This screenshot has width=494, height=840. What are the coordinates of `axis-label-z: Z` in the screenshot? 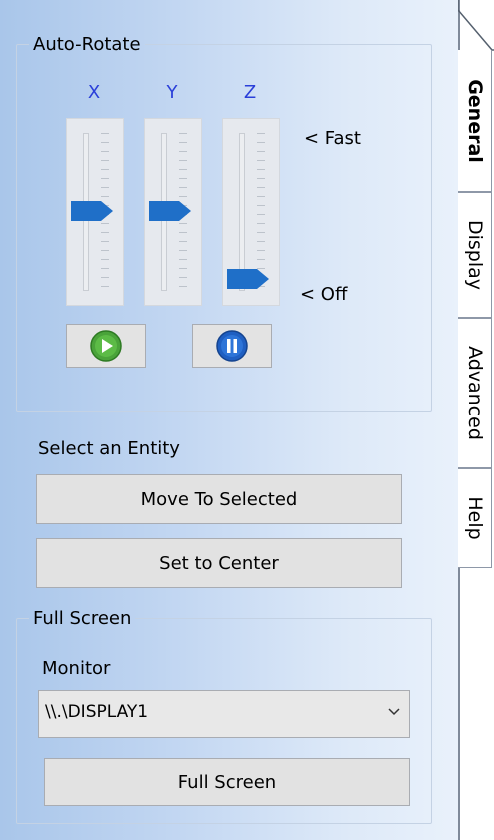 It's located at (250, 92).